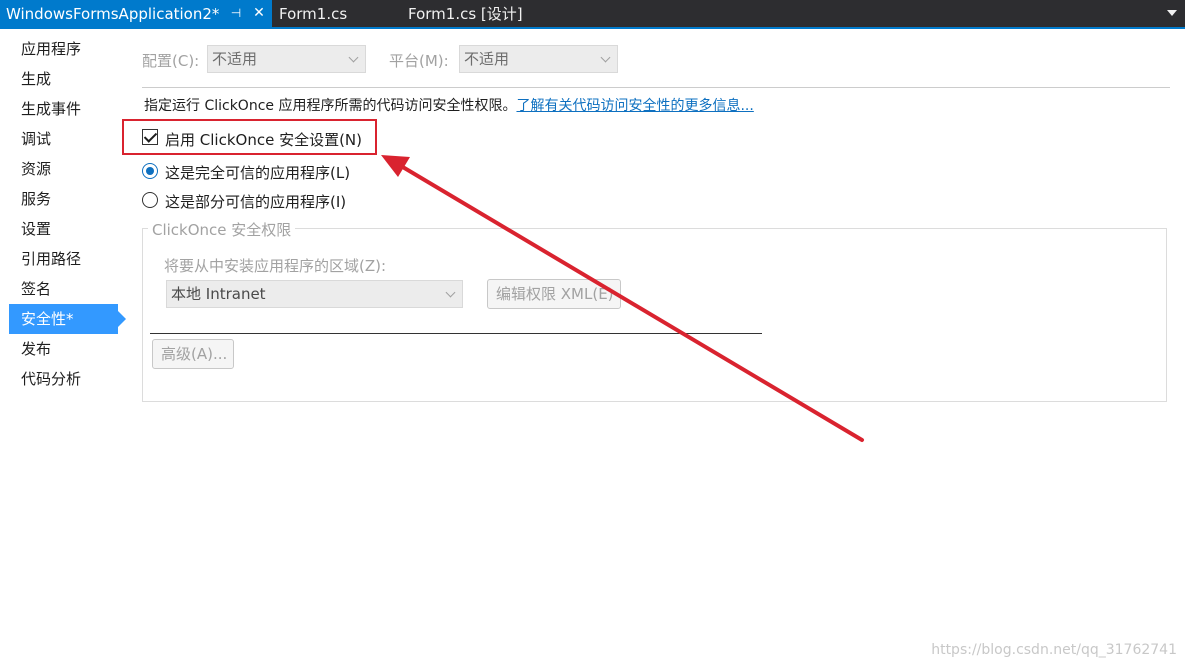  I want to click on tab-accent-bar, so click(592, 28).